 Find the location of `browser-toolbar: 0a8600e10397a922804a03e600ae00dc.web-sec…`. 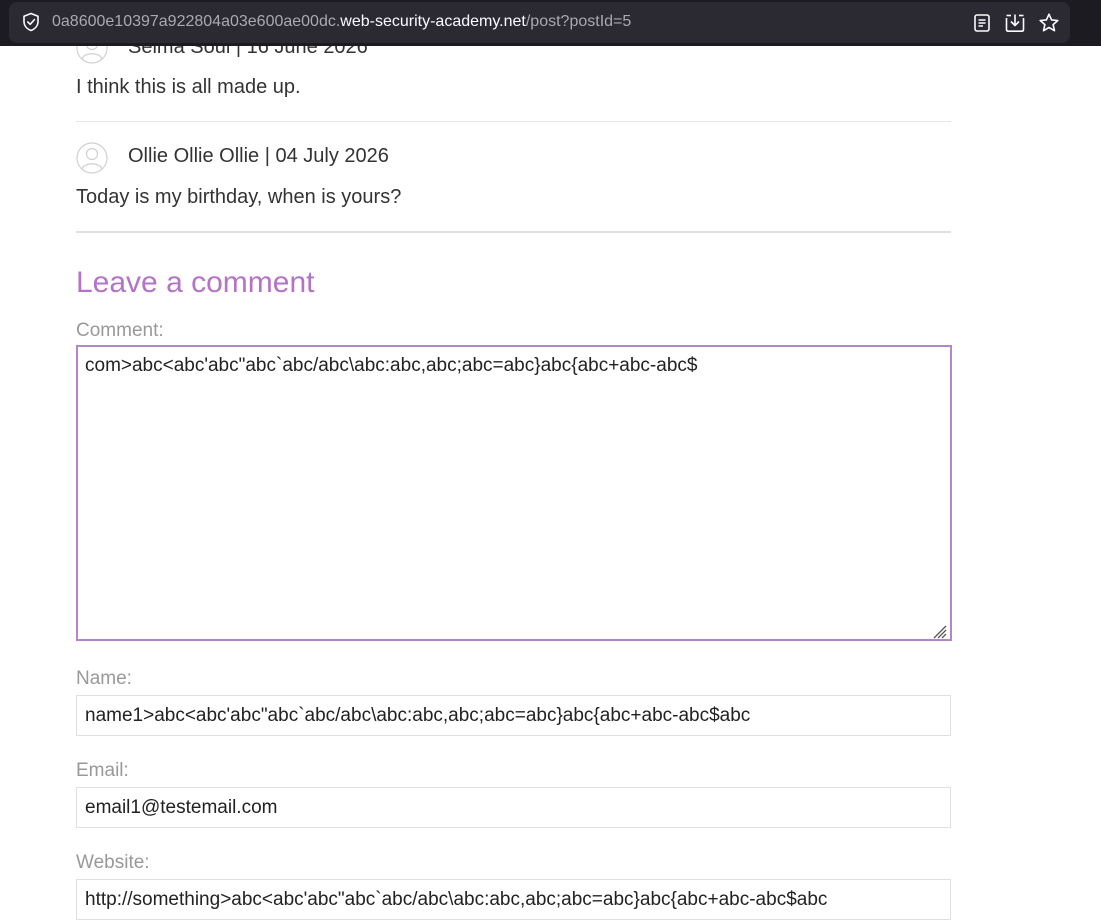

browser-toolbar: 0a8600e10397a922804a03e600ae00dc.web-sec… is located at coordinates (550, 23).